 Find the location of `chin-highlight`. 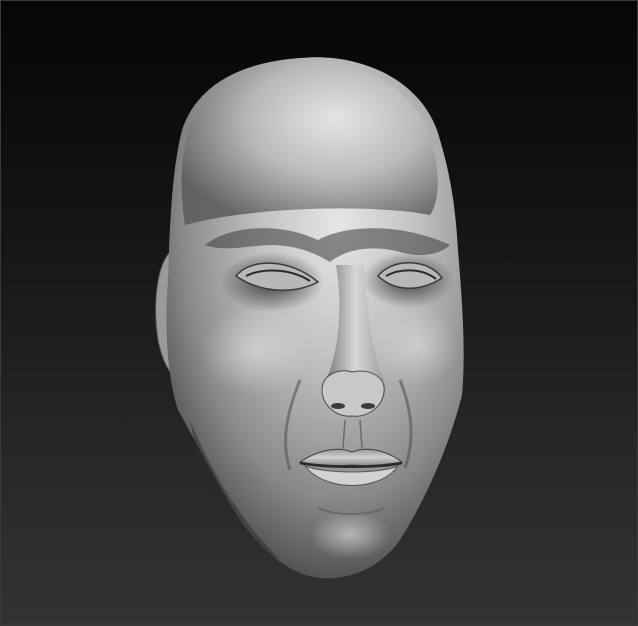

chin-highlight is located at coordinates (350, 535).